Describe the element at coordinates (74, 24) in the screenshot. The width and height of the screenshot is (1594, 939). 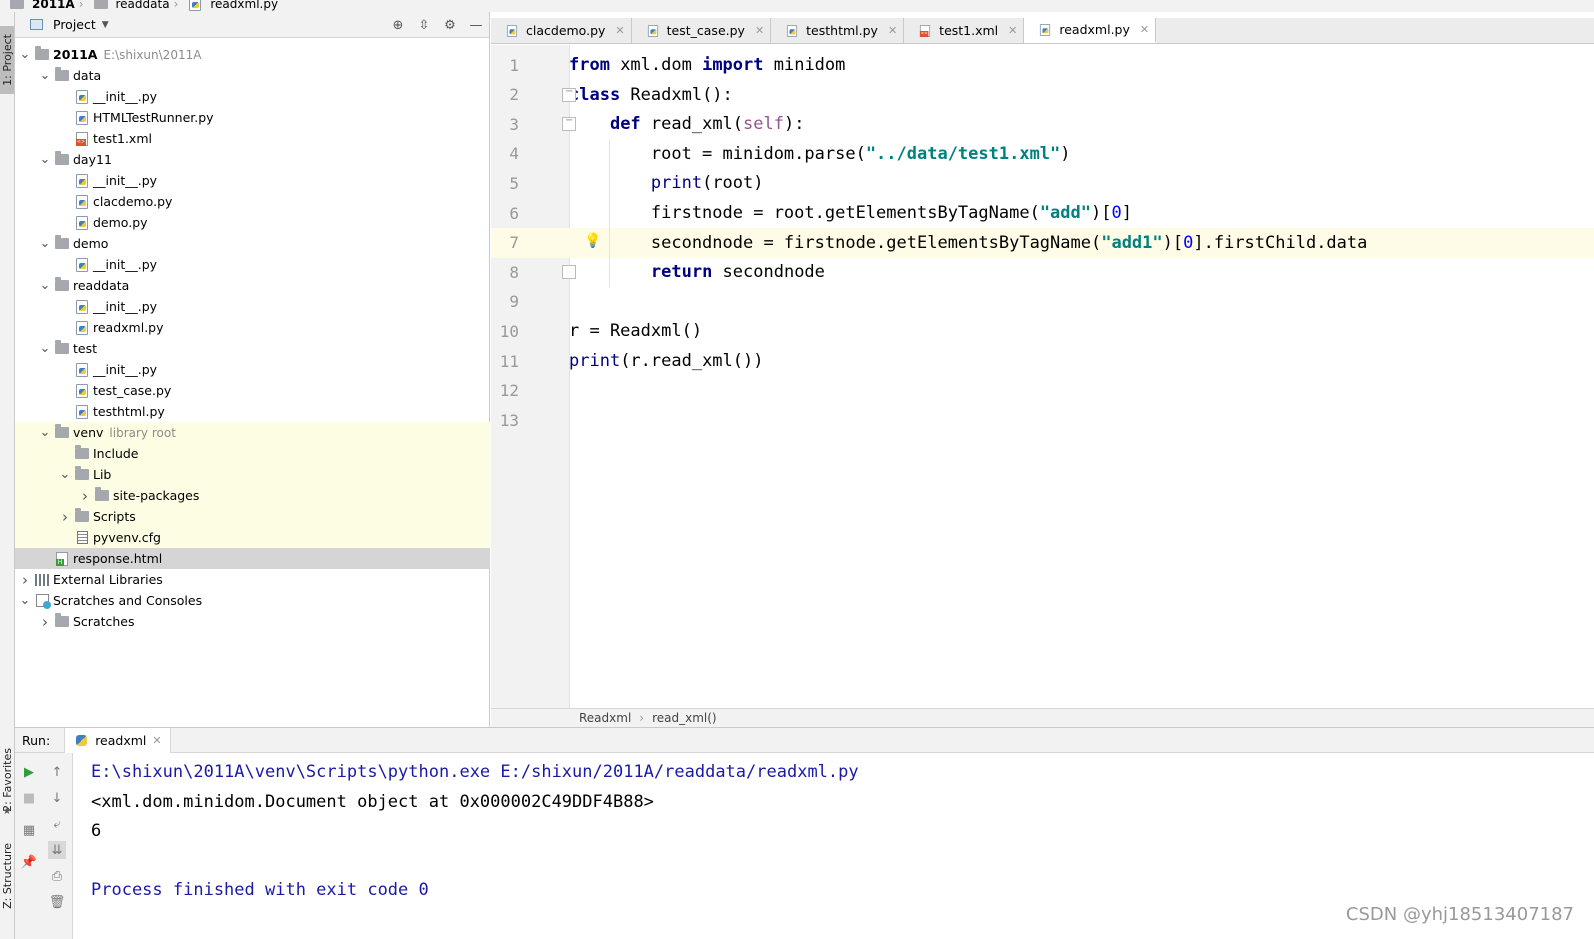
I see `project-panel-title: Project` at that location.